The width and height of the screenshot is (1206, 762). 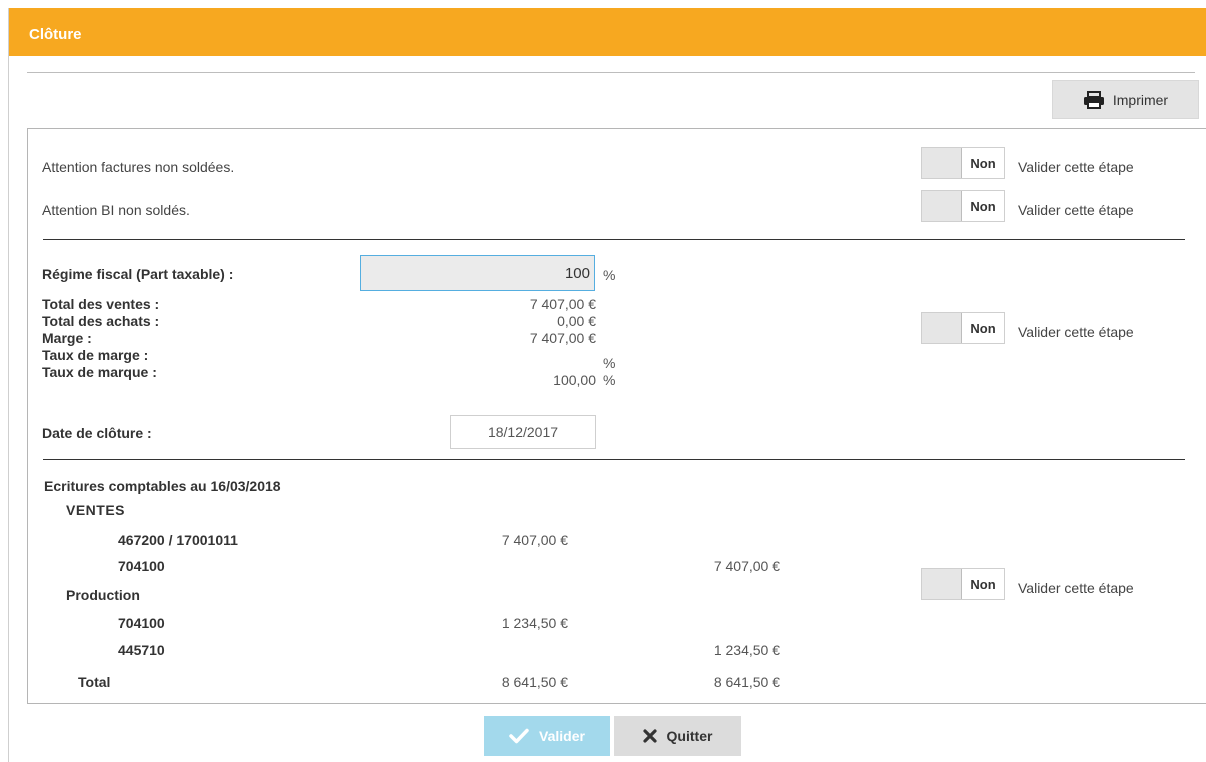 What do you see at coordinates (101, 304) in the screenshot?
I see `total-sales-label: Total des ventes :` at bounding box center [101, 304].